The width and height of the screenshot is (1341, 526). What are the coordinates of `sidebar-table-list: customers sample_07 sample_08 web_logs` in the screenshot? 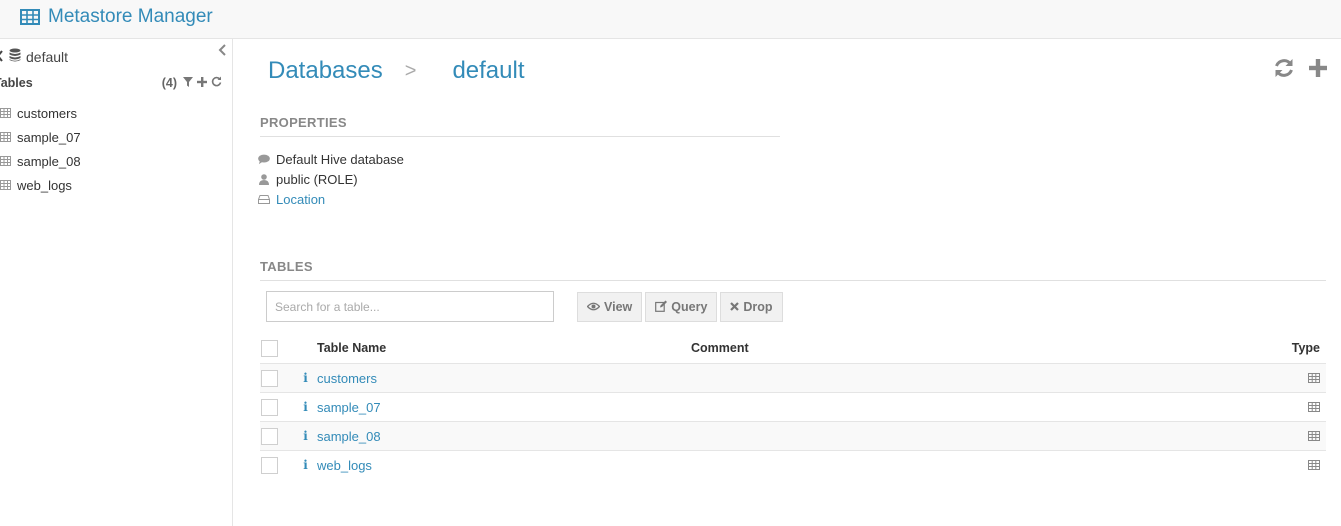 It's located at (116, 149).